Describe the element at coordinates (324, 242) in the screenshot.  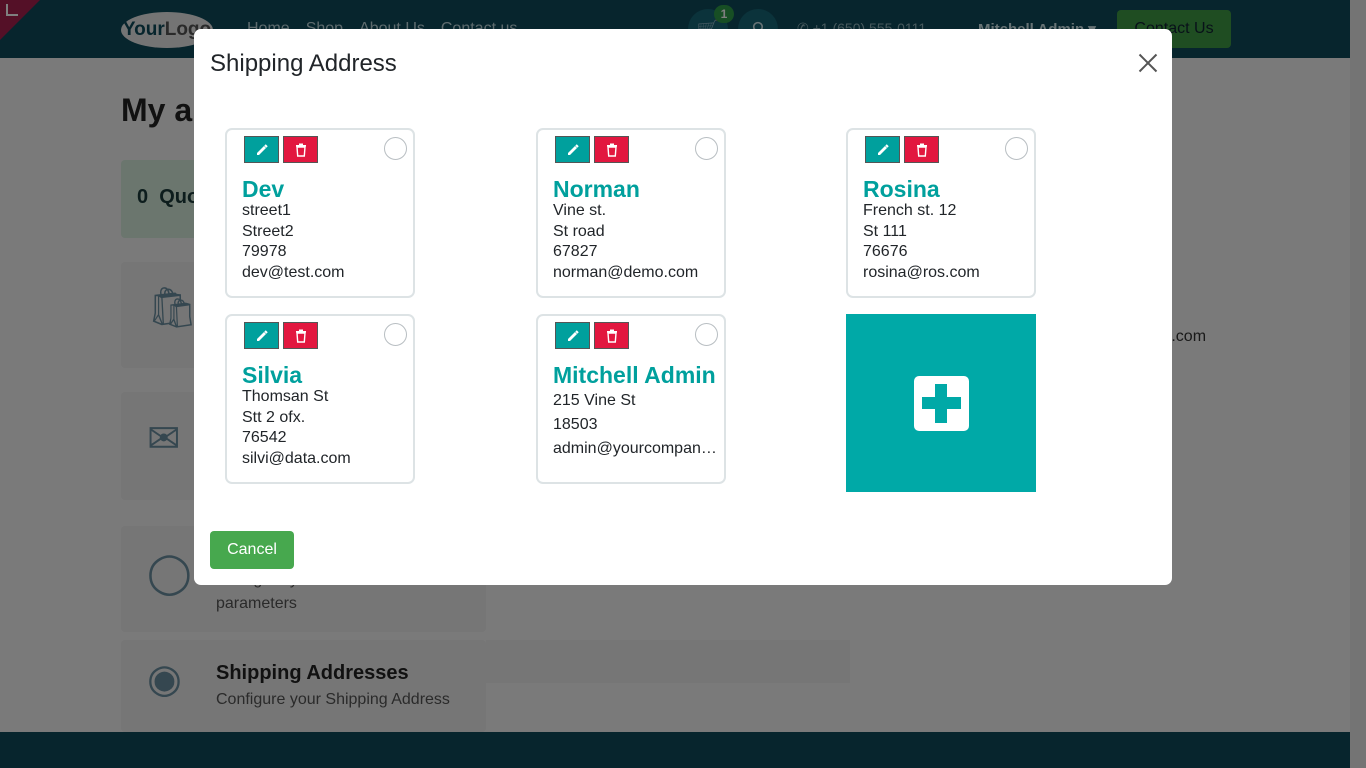
I see `address-lines: street1 Street2 79978 dev@test.com` at that location.